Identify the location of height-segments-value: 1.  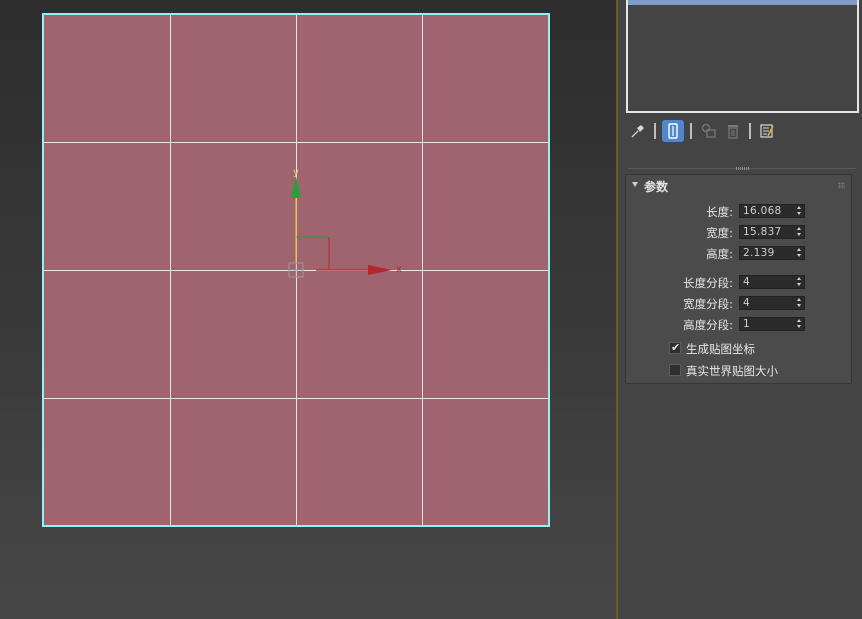
(746, 324).